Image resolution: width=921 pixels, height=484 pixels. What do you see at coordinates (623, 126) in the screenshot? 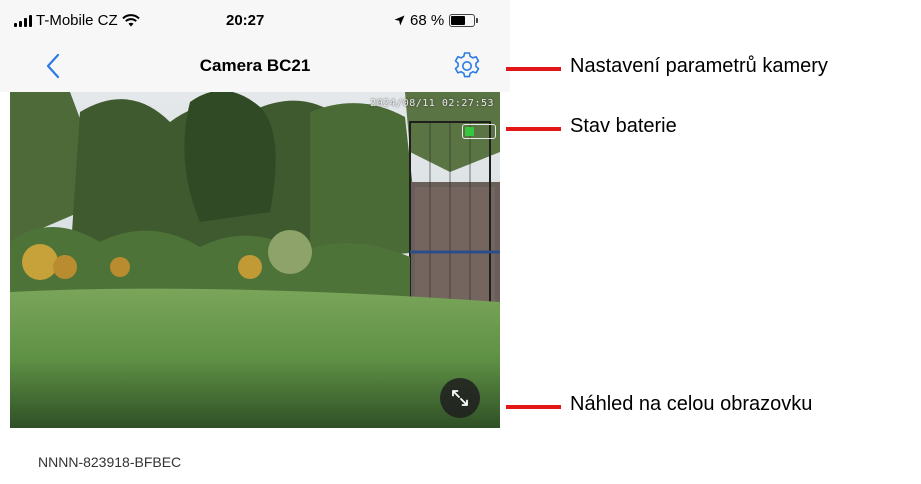
I see `callout-battery-label: Stav baterie` at bounding box center [623, 126].